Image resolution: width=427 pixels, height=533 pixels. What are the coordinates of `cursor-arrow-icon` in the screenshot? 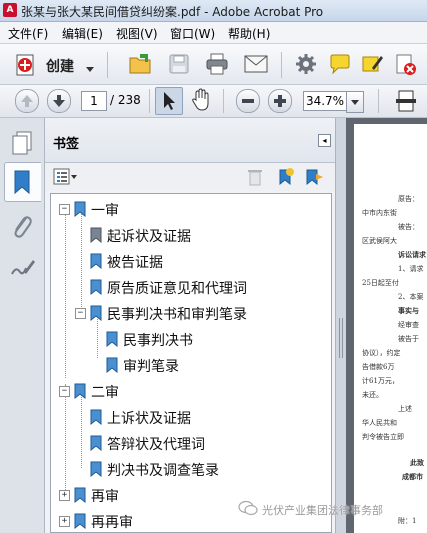 It's located at (169, 101).